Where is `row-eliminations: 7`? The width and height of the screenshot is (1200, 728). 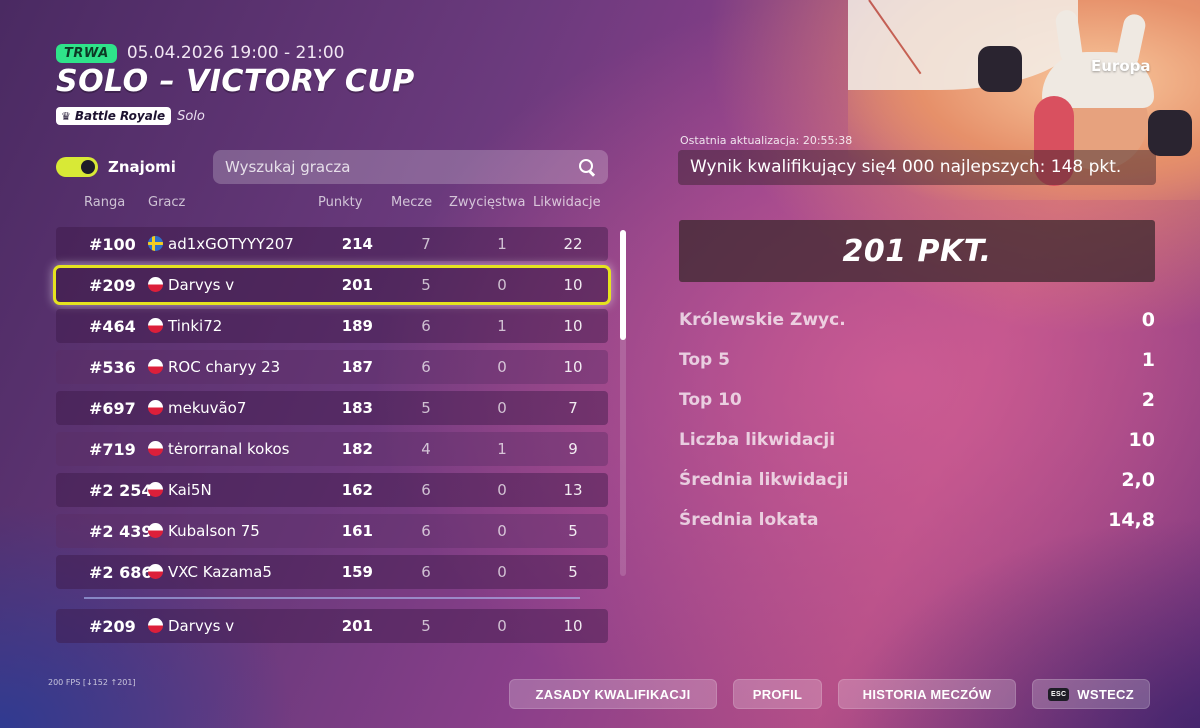 row-eliminations: 7 is located at coordinates (573, 408).